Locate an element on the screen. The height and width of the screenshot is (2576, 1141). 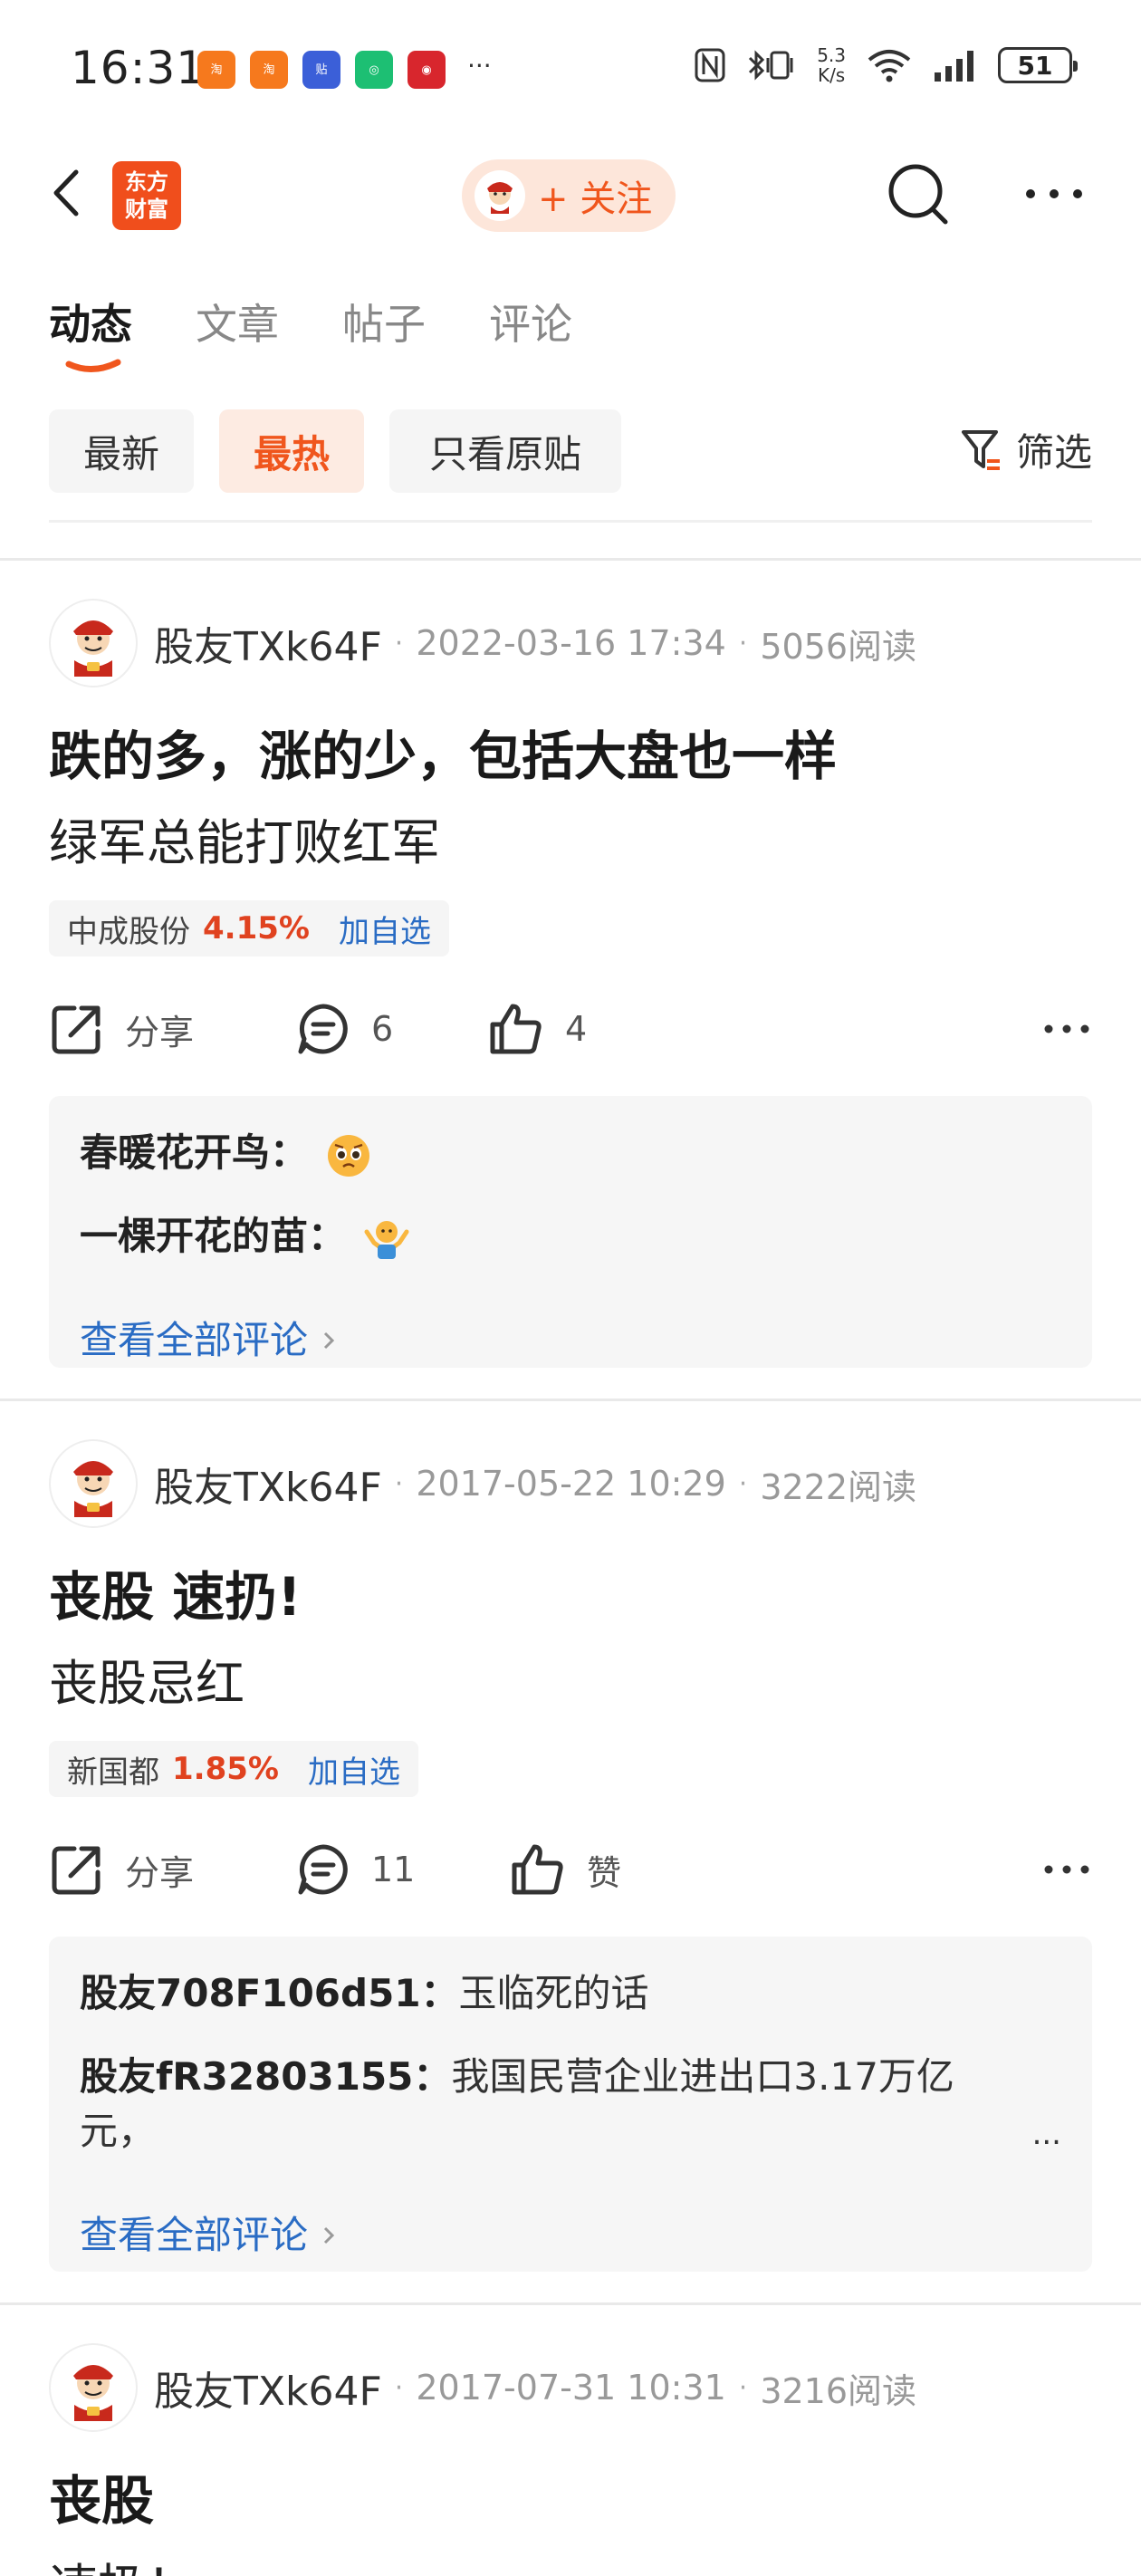
stock-tag: 中成股份 4.15% 加自选 is located at coordinates (249, 928).